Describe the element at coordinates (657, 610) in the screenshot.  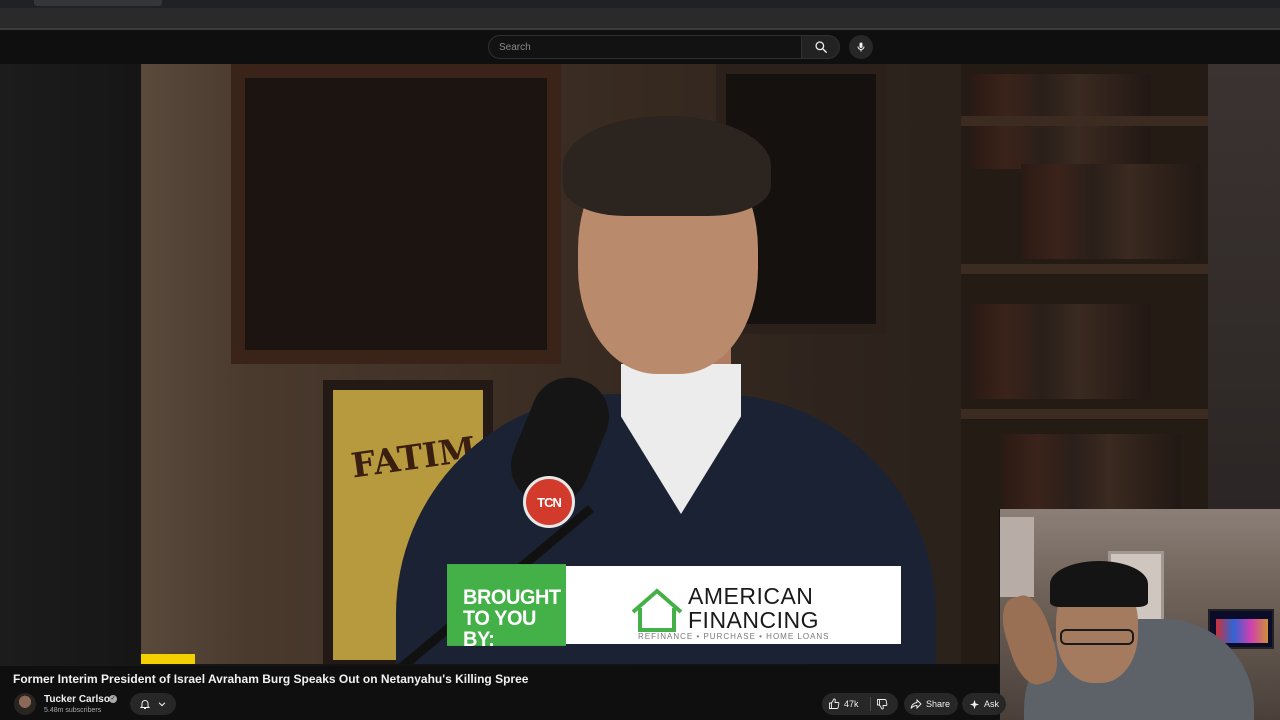
I see `house-icon` at that location.